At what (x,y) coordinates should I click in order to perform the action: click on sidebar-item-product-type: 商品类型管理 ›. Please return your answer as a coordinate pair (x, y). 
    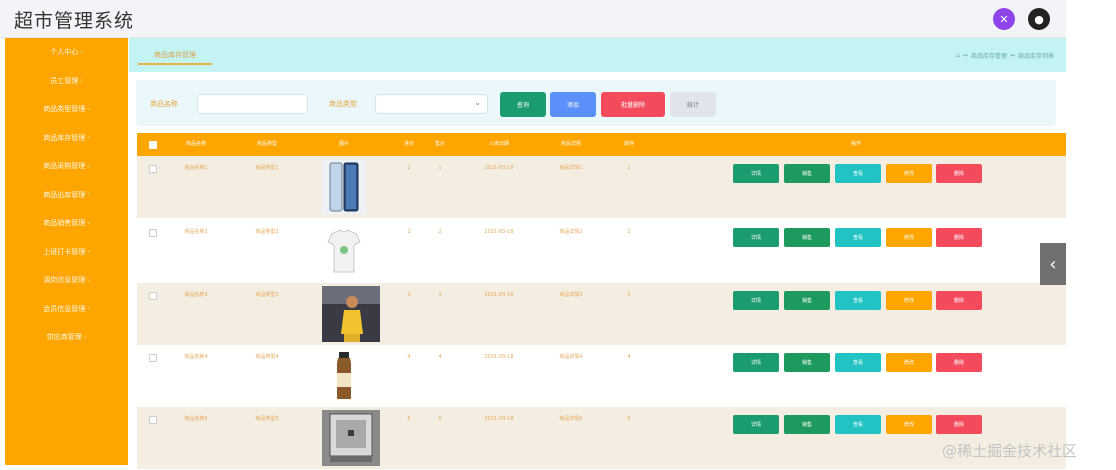
    Looking at the image, I should click on (66, 109).